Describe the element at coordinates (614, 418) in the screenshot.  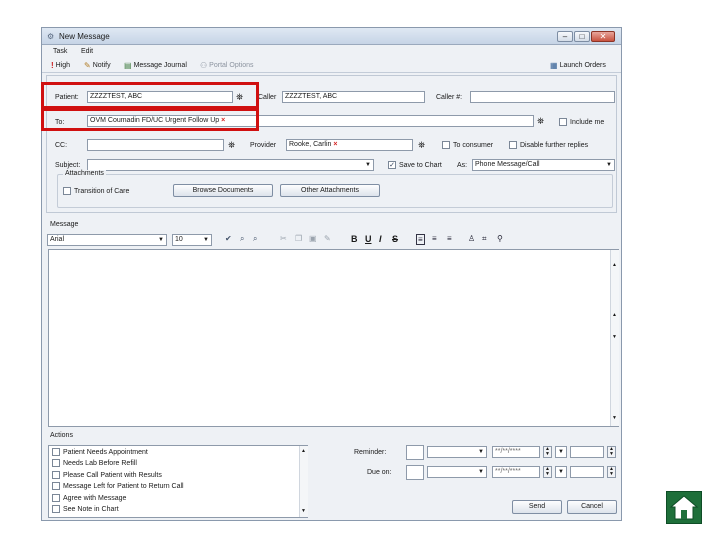
I see `scroll-down-icon-2: ▼` at that location.